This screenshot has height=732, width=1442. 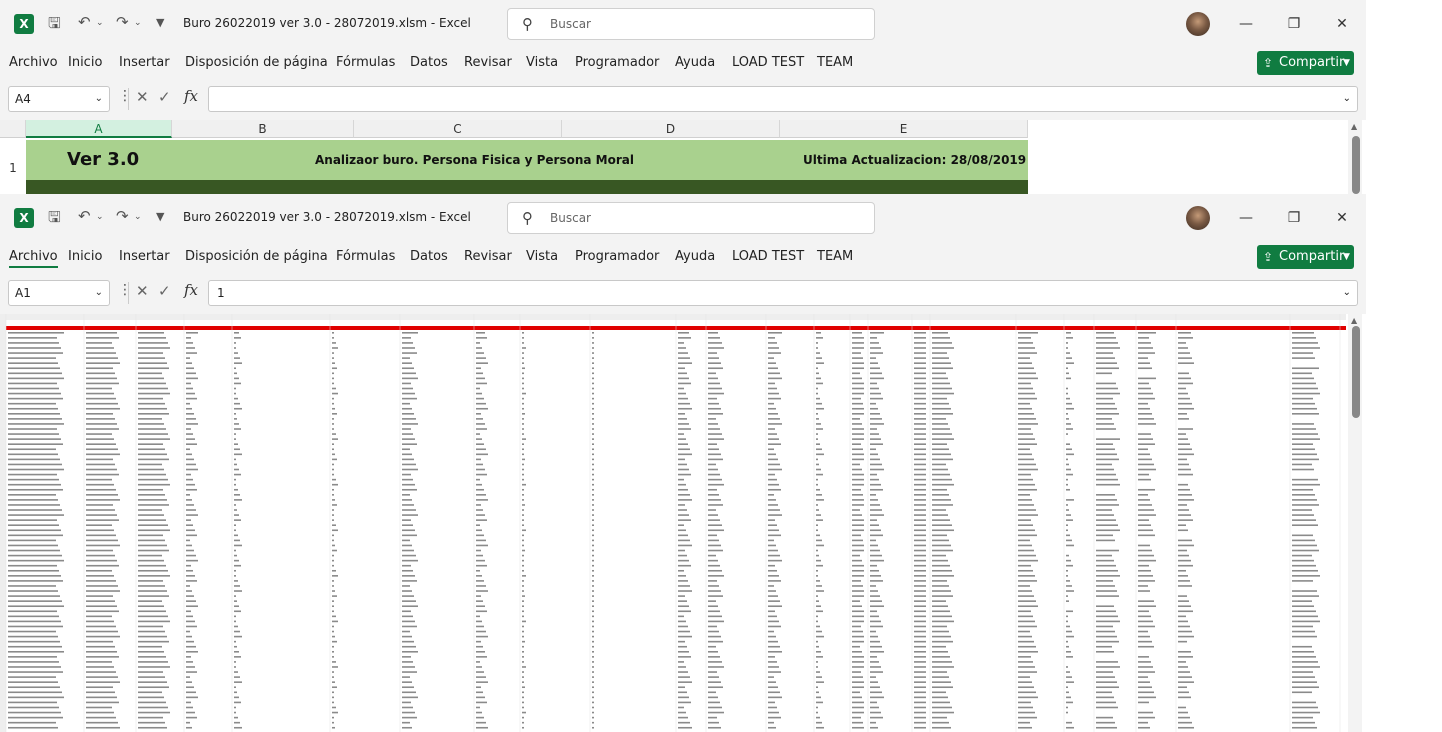 What do you see at coordinates (783, 99) in the screenshot?
I see `formula-input: ⌄` at bounding box center [783, 99].